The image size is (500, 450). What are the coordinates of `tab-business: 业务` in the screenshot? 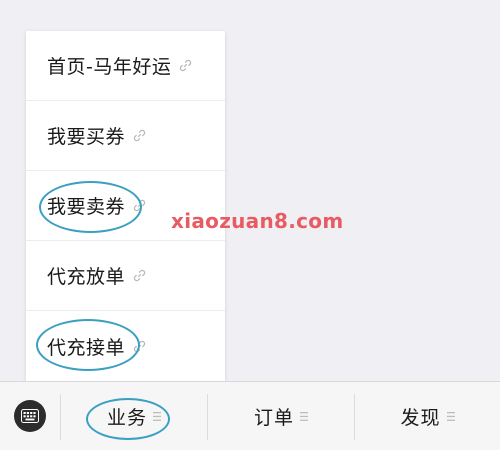 It's located at (134, 416).